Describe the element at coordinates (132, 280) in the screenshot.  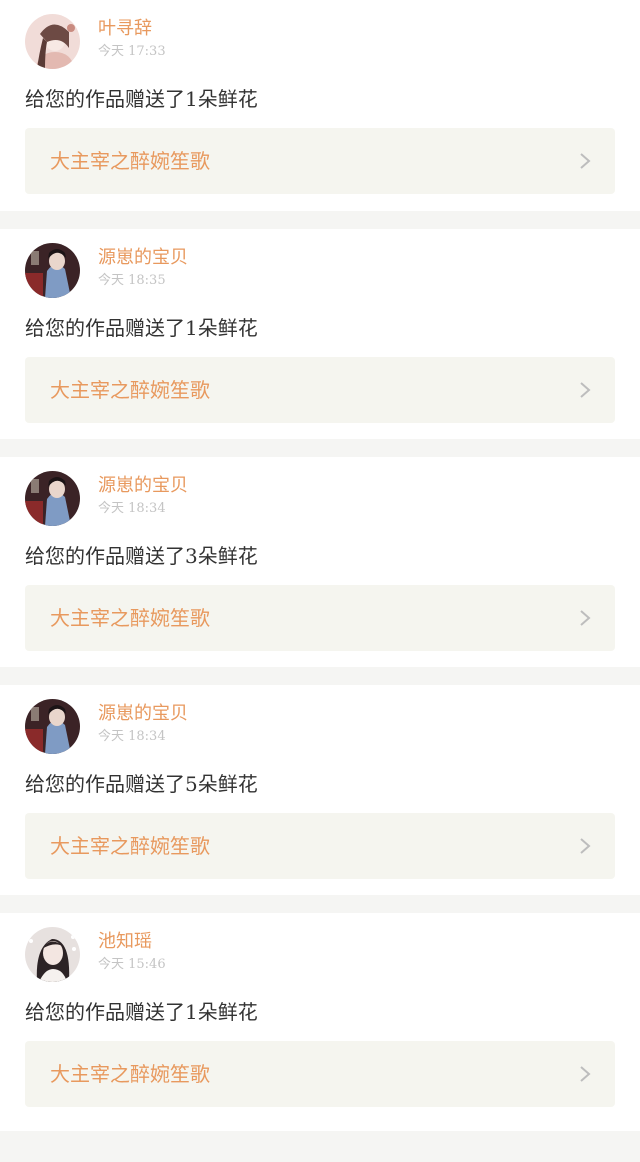
I see `gift-time: 今天 18:35` at that location.